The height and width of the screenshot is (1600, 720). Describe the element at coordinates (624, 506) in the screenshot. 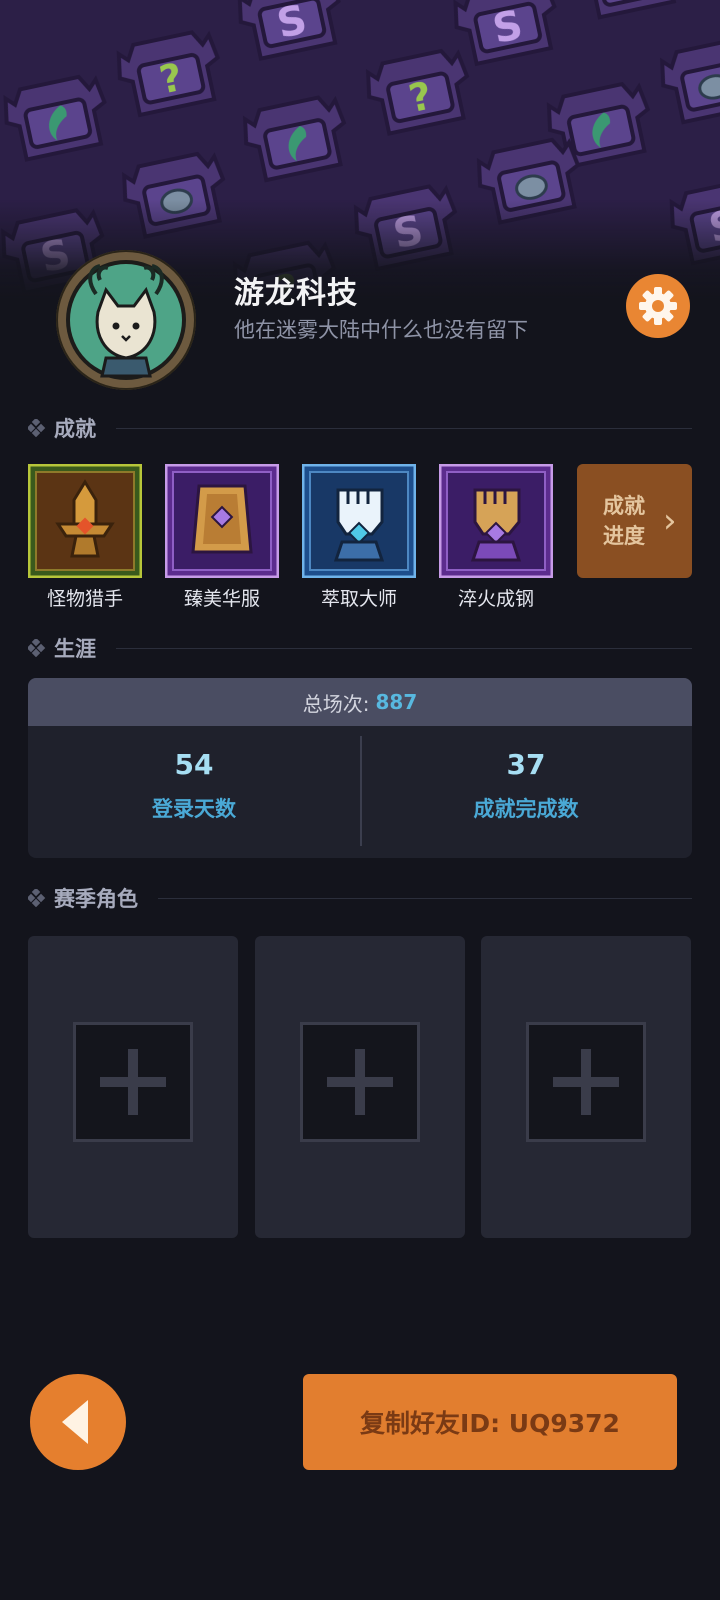

I see `progress-label-line1: 成就` at that location.